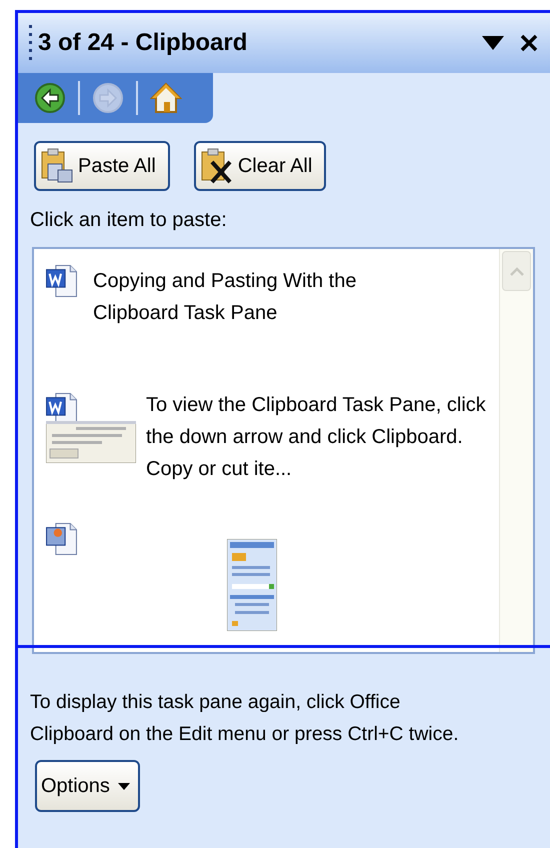 Image resolution: width=550 pixels, height=848 pixels. What do you see at coordinates (102, 166) in the screenshot?
I see `paste-all-button: Paste All` at bounding box center [102, 166].